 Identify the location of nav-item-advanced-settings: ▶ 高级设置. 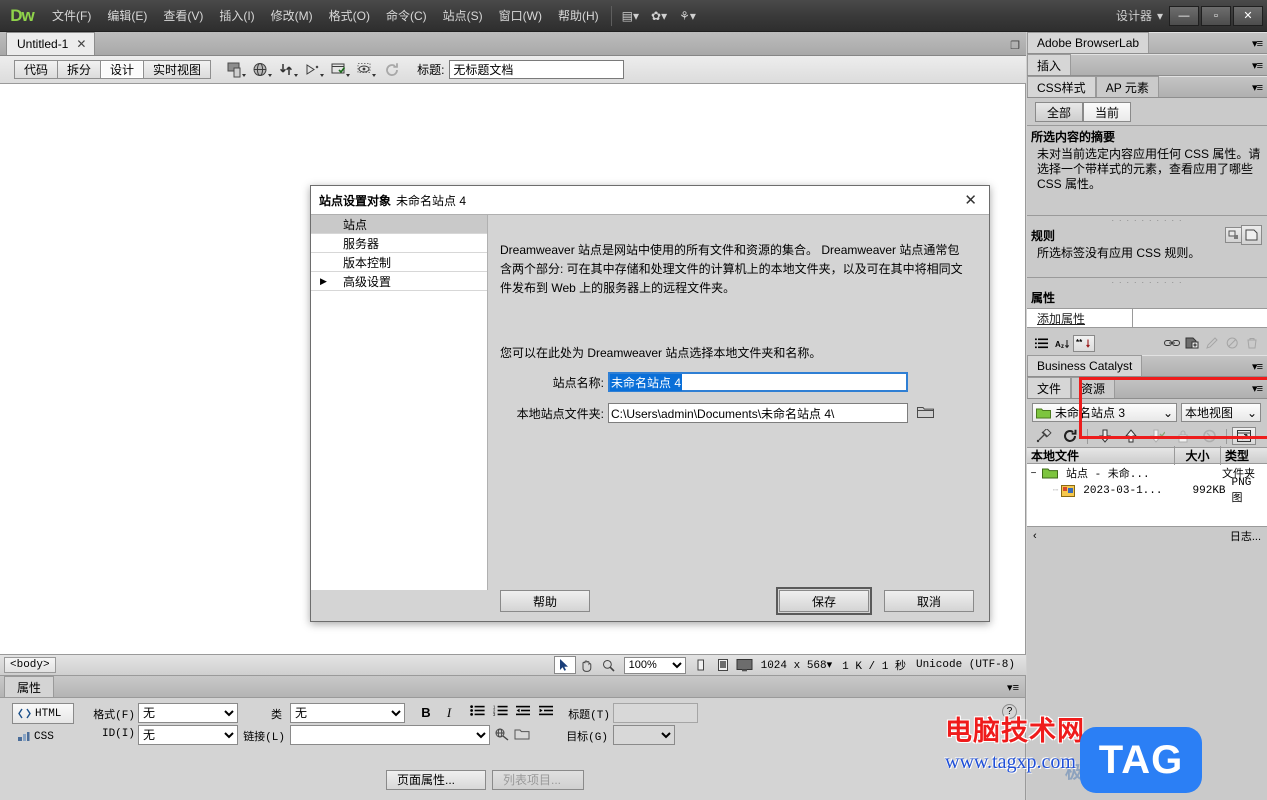
(399, 281).